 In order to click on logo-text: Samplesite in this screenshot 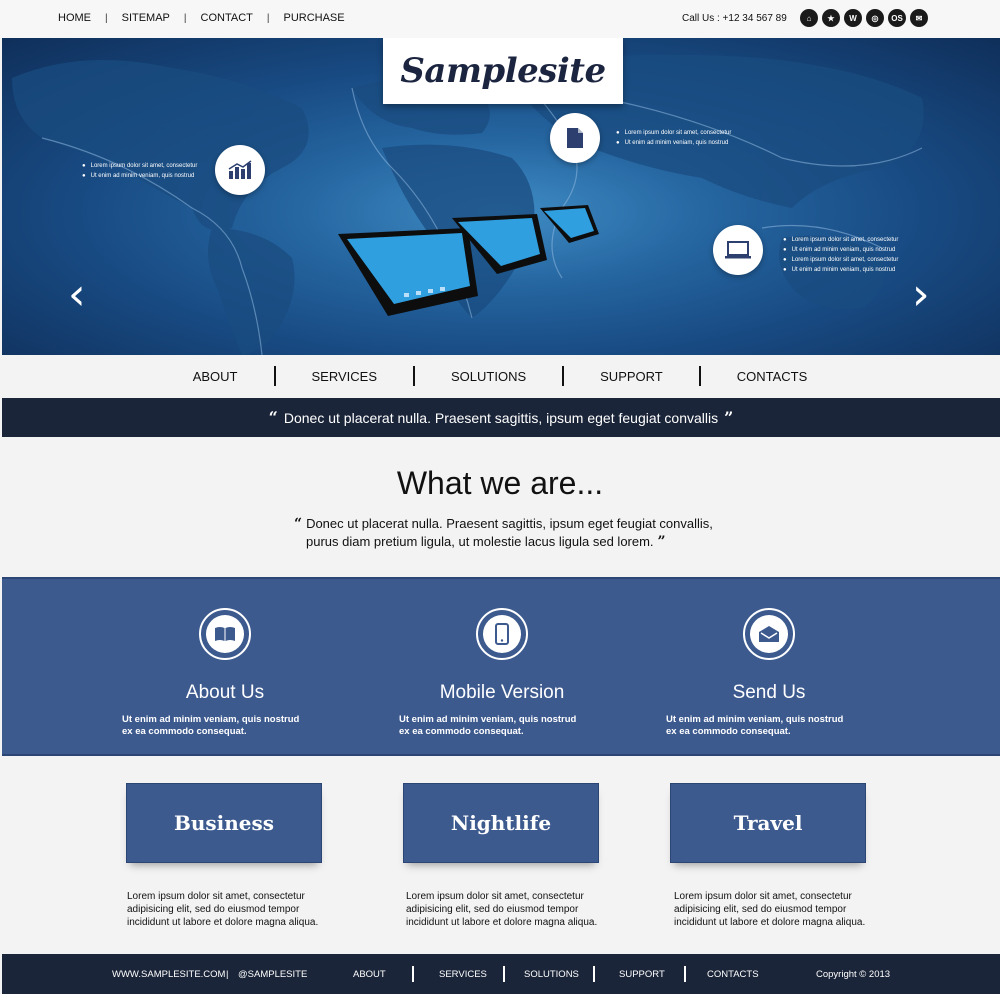, I will do `click(503, 71)`.